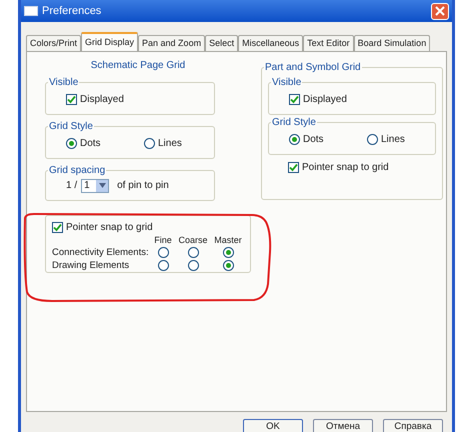 This screenshot has height=432, width=460. What do you see at coordinates (101, 252) in the screenshot?
I see `row-label: Connectivity Elements:` at bounding box center [101, 252].